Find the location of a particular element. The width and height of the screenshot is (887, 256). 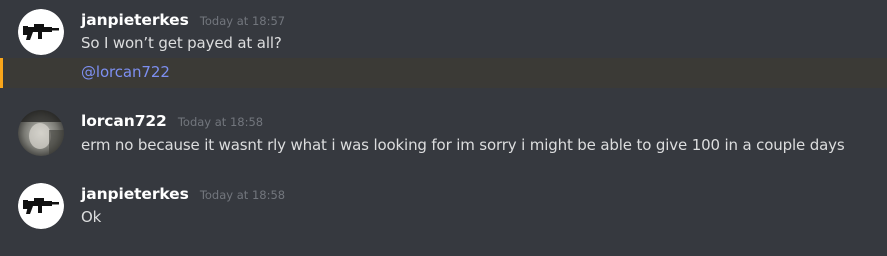

message-header: janpieterkes Today at 18:58 is located at coordinates (183, 193).